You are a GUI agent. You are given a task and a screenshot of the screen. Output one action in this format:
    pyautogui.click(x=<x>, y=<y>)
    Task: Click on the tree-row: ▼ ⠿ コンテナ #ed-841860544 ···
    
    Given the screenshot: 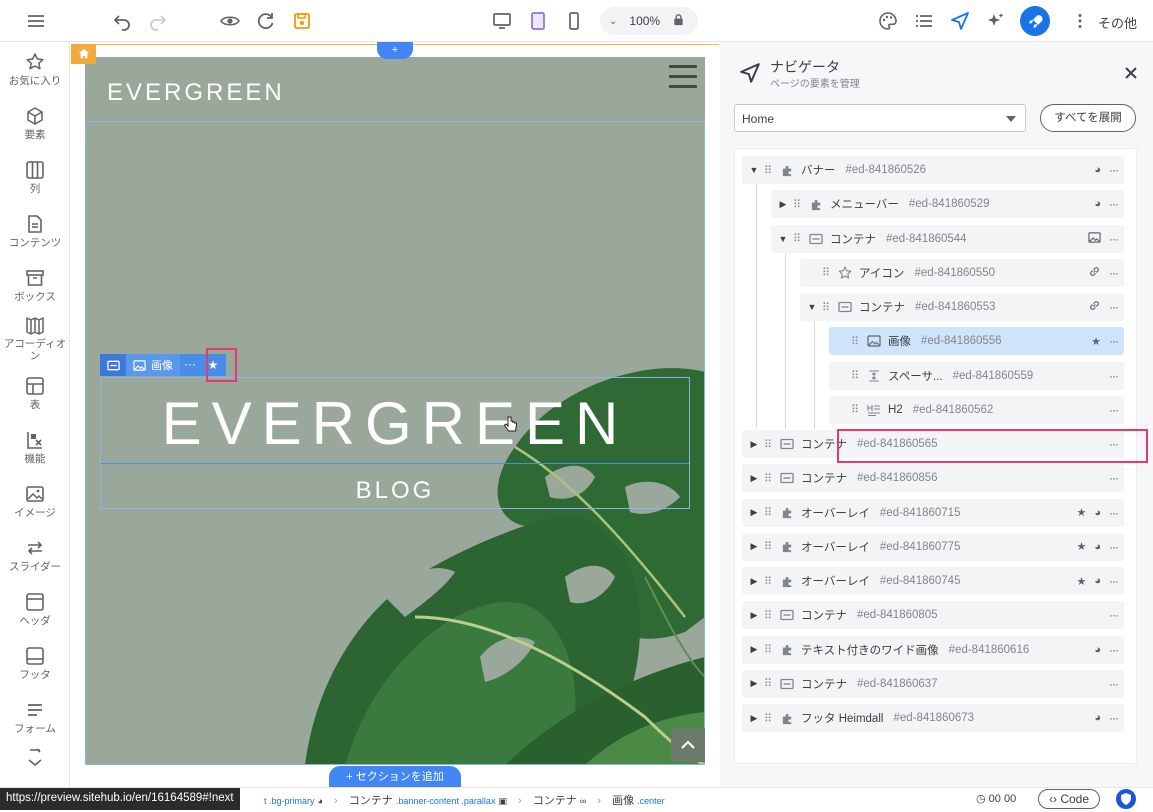 What is the action you would take?
    pyautogui.click(x=947, y=238)
    